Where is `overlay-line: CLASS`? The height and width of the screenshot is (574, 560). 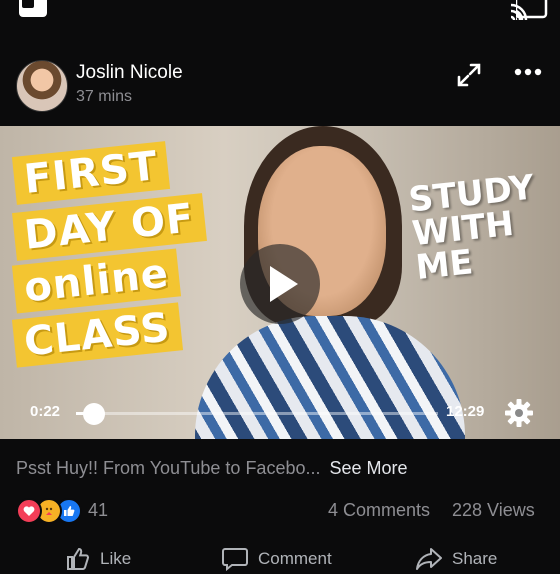
overlay-line: CLASS is located at coordinates (97, 335).